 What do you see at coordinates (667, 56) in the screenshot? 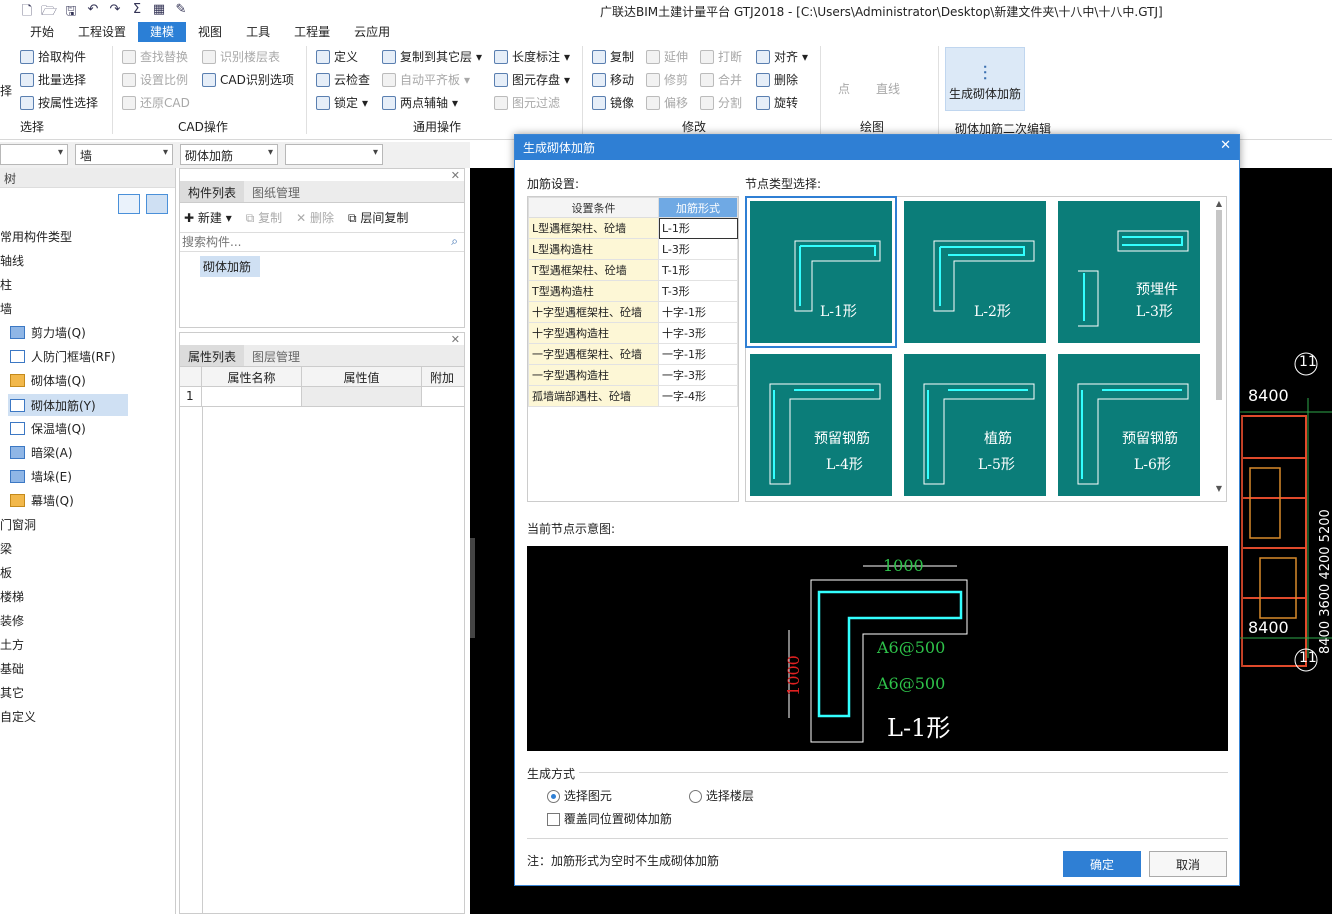
I see `extend-button: 延伸` at bounding box center [667, 56].